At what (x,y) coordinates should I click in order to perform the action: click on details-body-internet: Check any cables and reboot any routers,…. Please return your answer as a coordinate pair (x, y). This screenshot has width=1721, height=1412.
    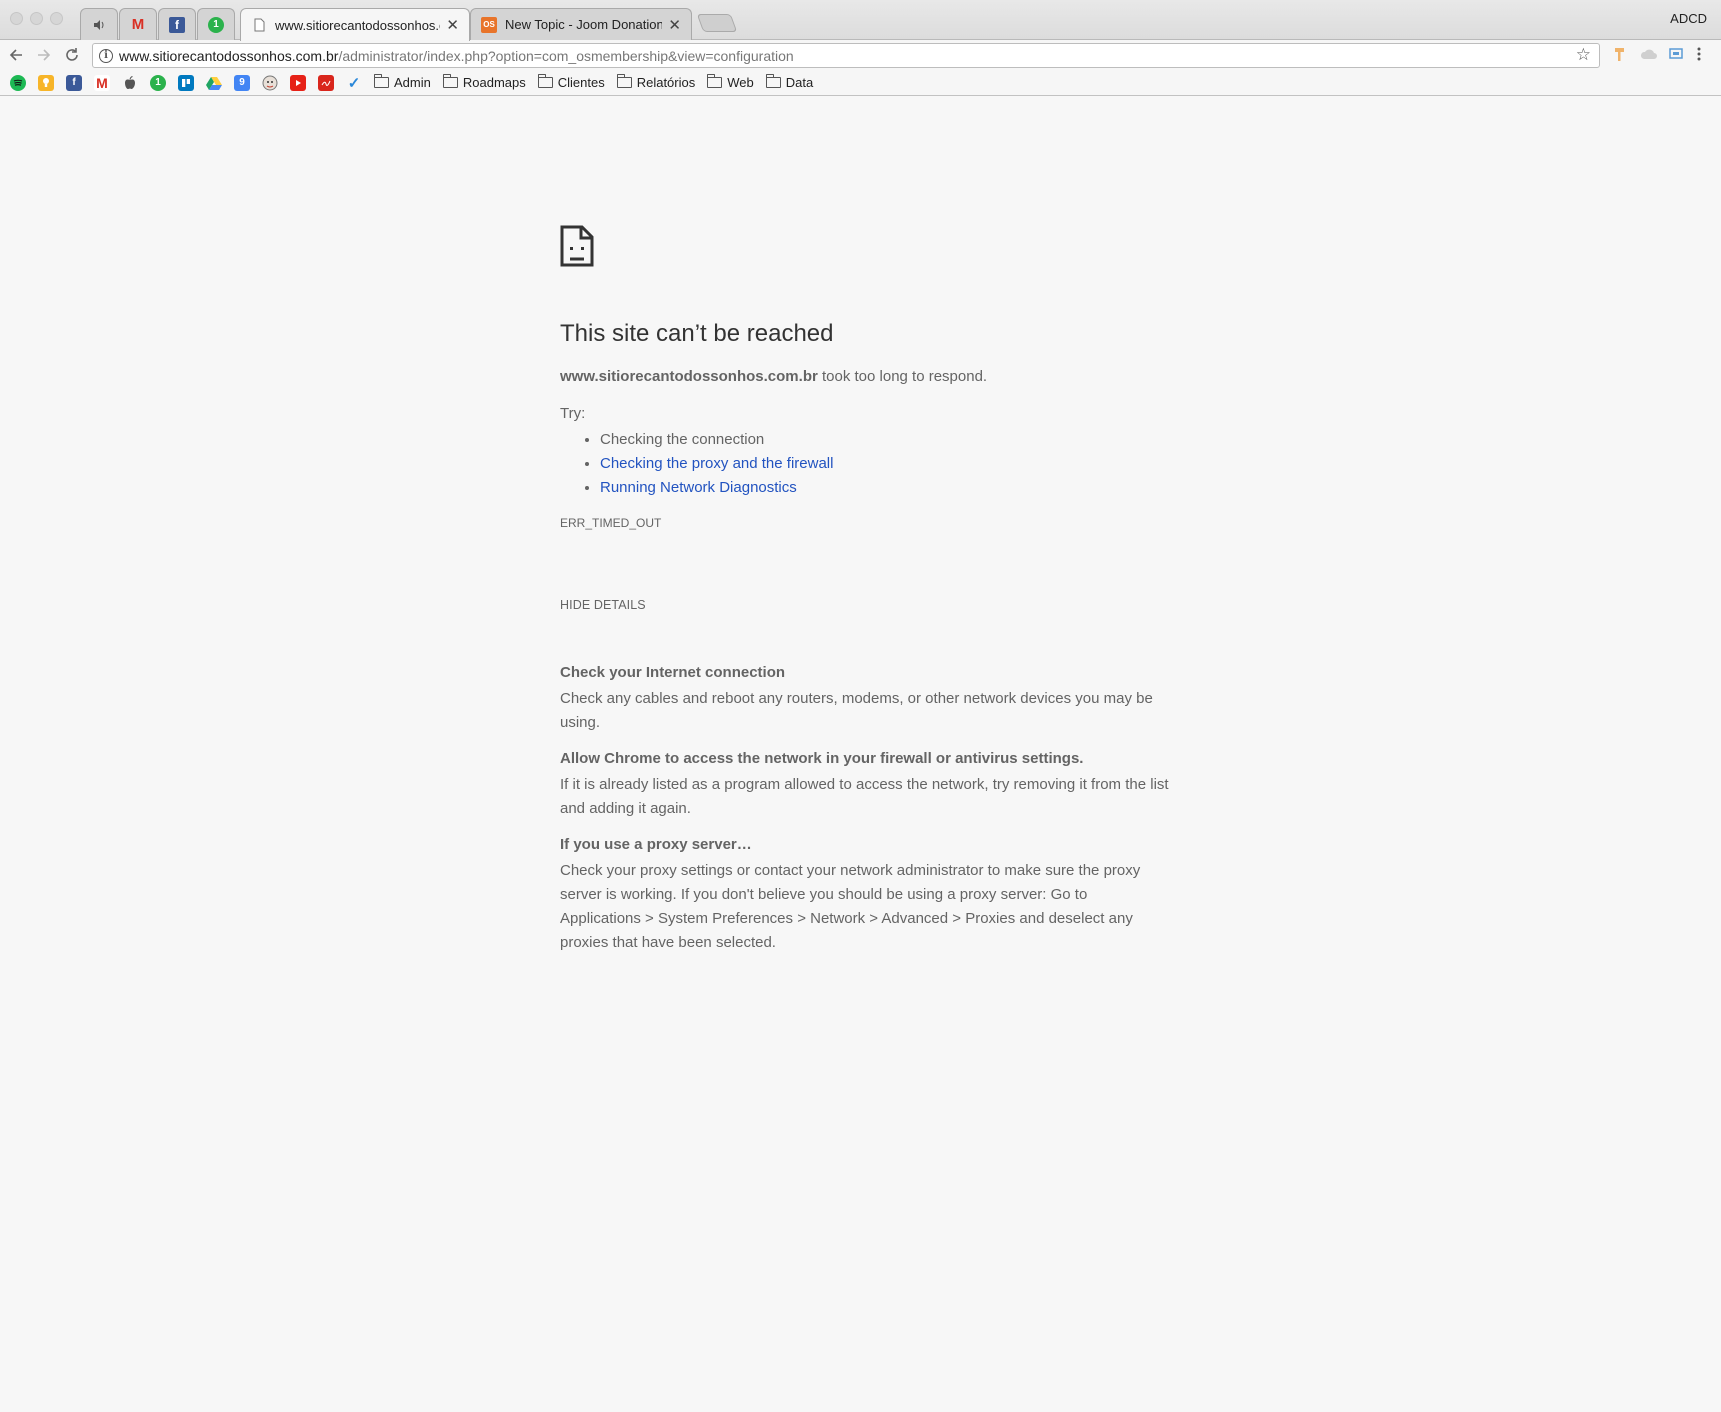
    Looking at the image, I should click on (856, 710).